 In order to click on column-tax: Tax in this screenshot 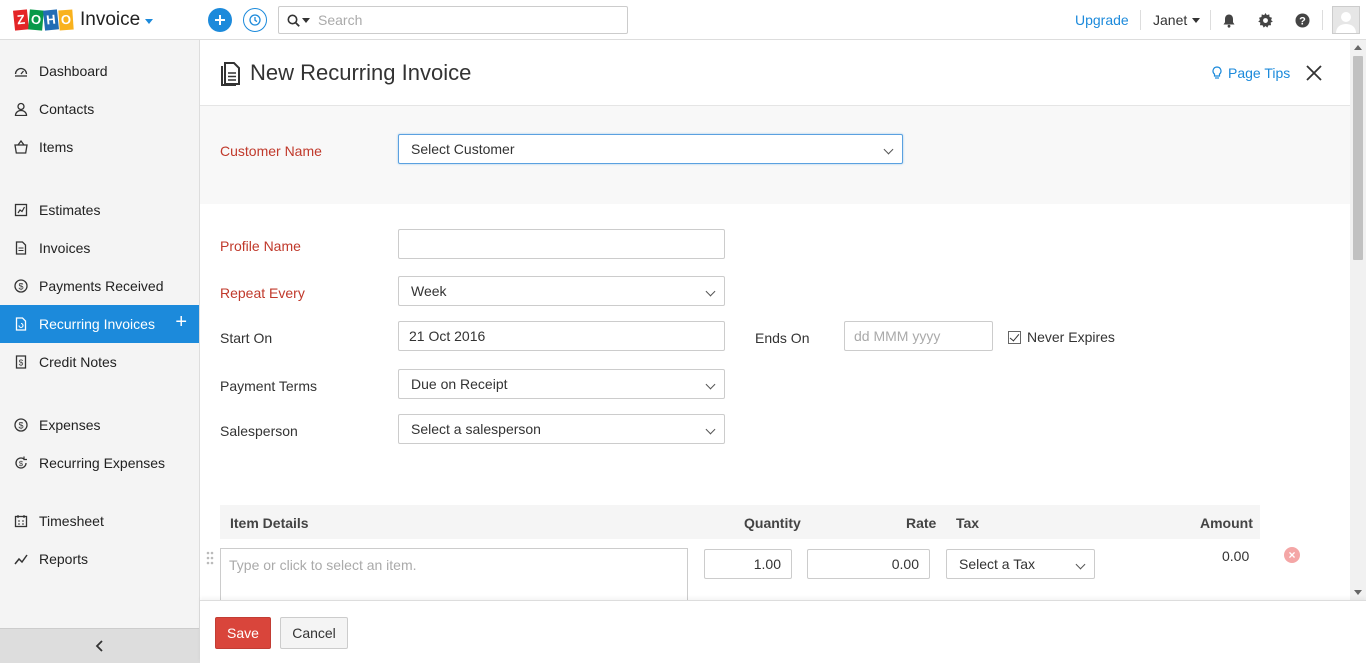, I will do `click(968, 523)`.